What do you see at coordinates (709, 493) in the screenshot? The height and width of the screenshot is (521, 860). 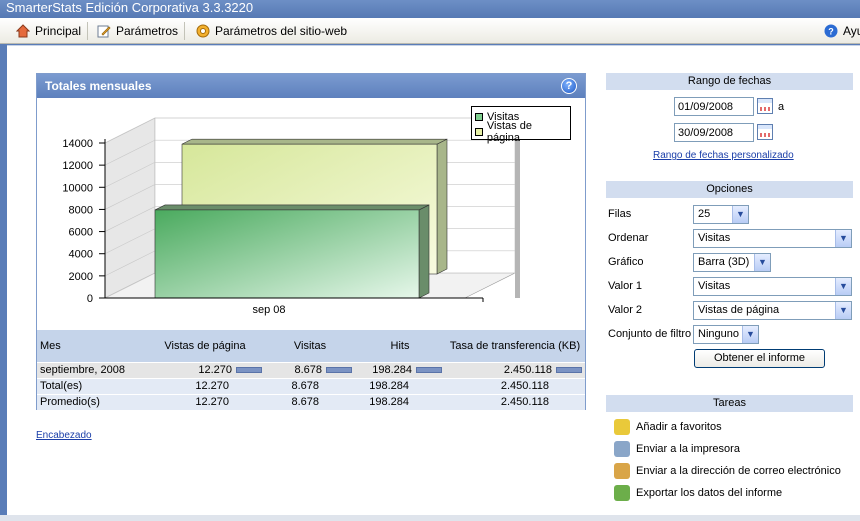 I see `task-label: Exportar los datos del informe` at bounding box center [709, 493].